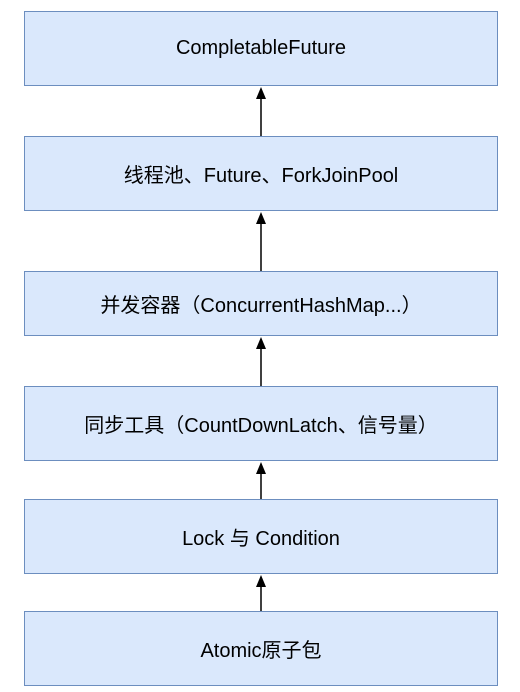 The height and width of the screenshot is (692, 520). What do you see at coordinates (261, 651) in the screenshot?
I see `layer-label: Atomic原子包` at bounding box center [261, 651].